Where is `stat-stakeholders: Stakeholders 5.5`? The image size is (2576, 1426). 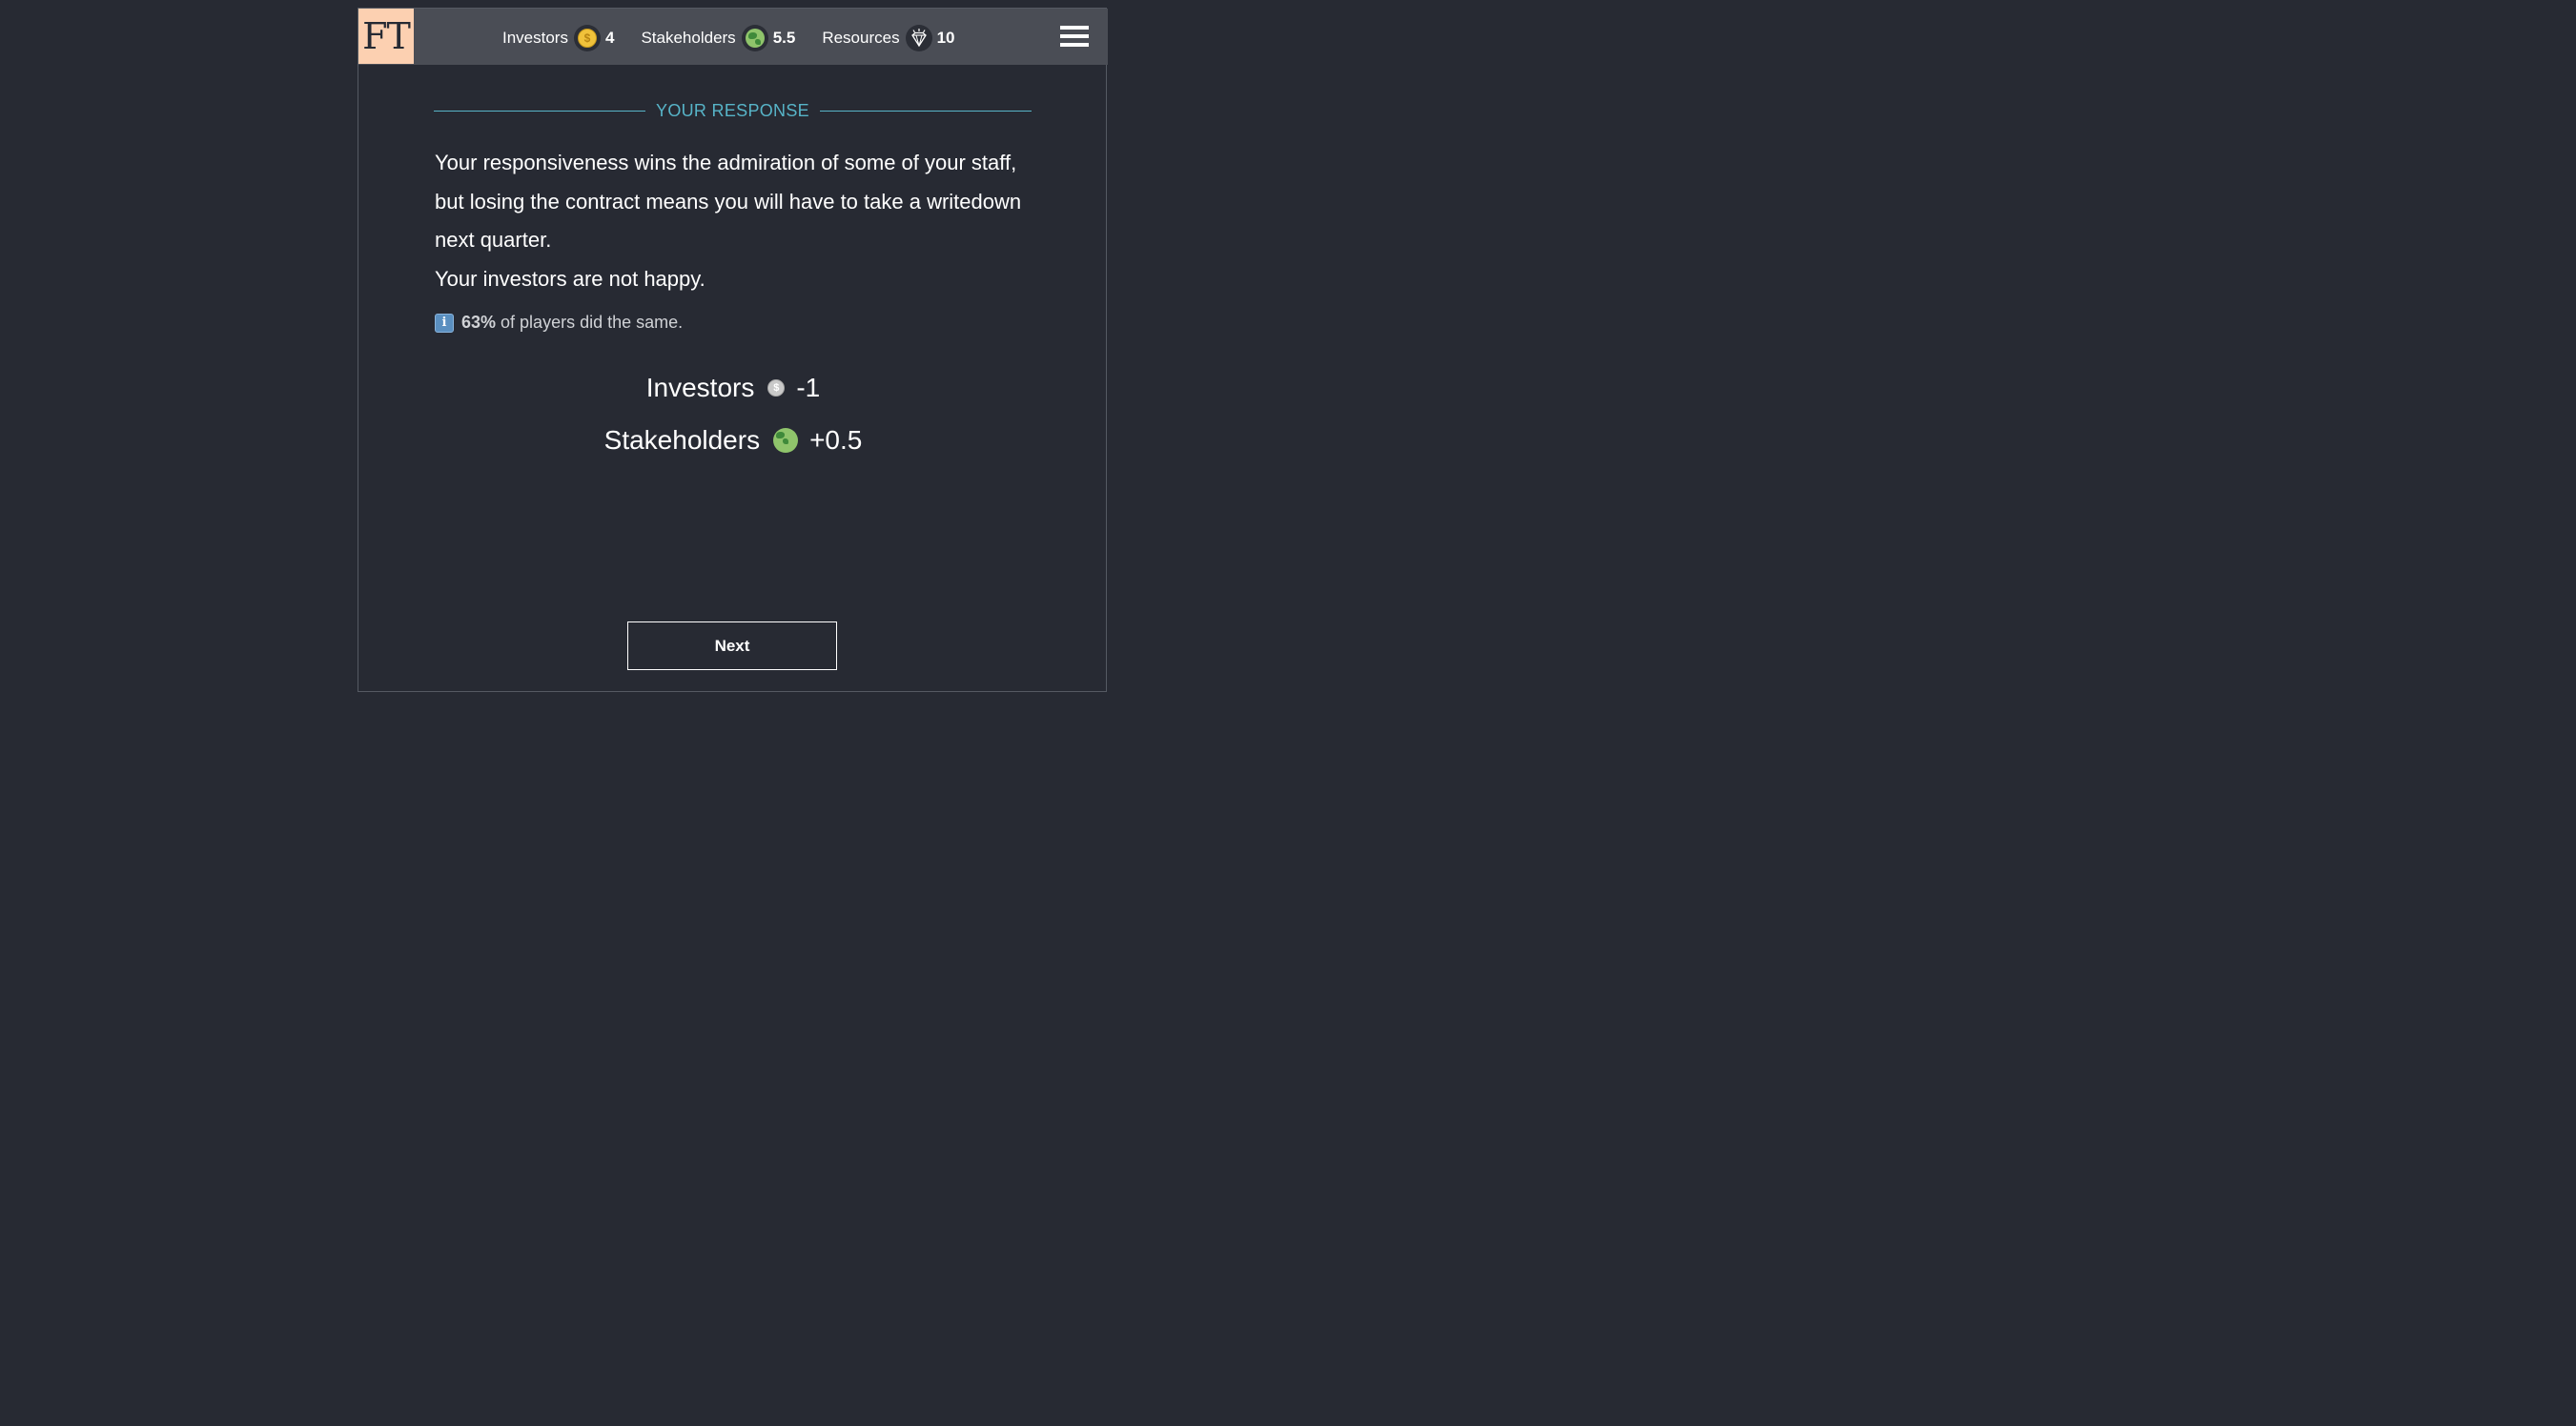
stat-stakeholders: Stakeholders 5.5 is located at coordinates (718, 38).